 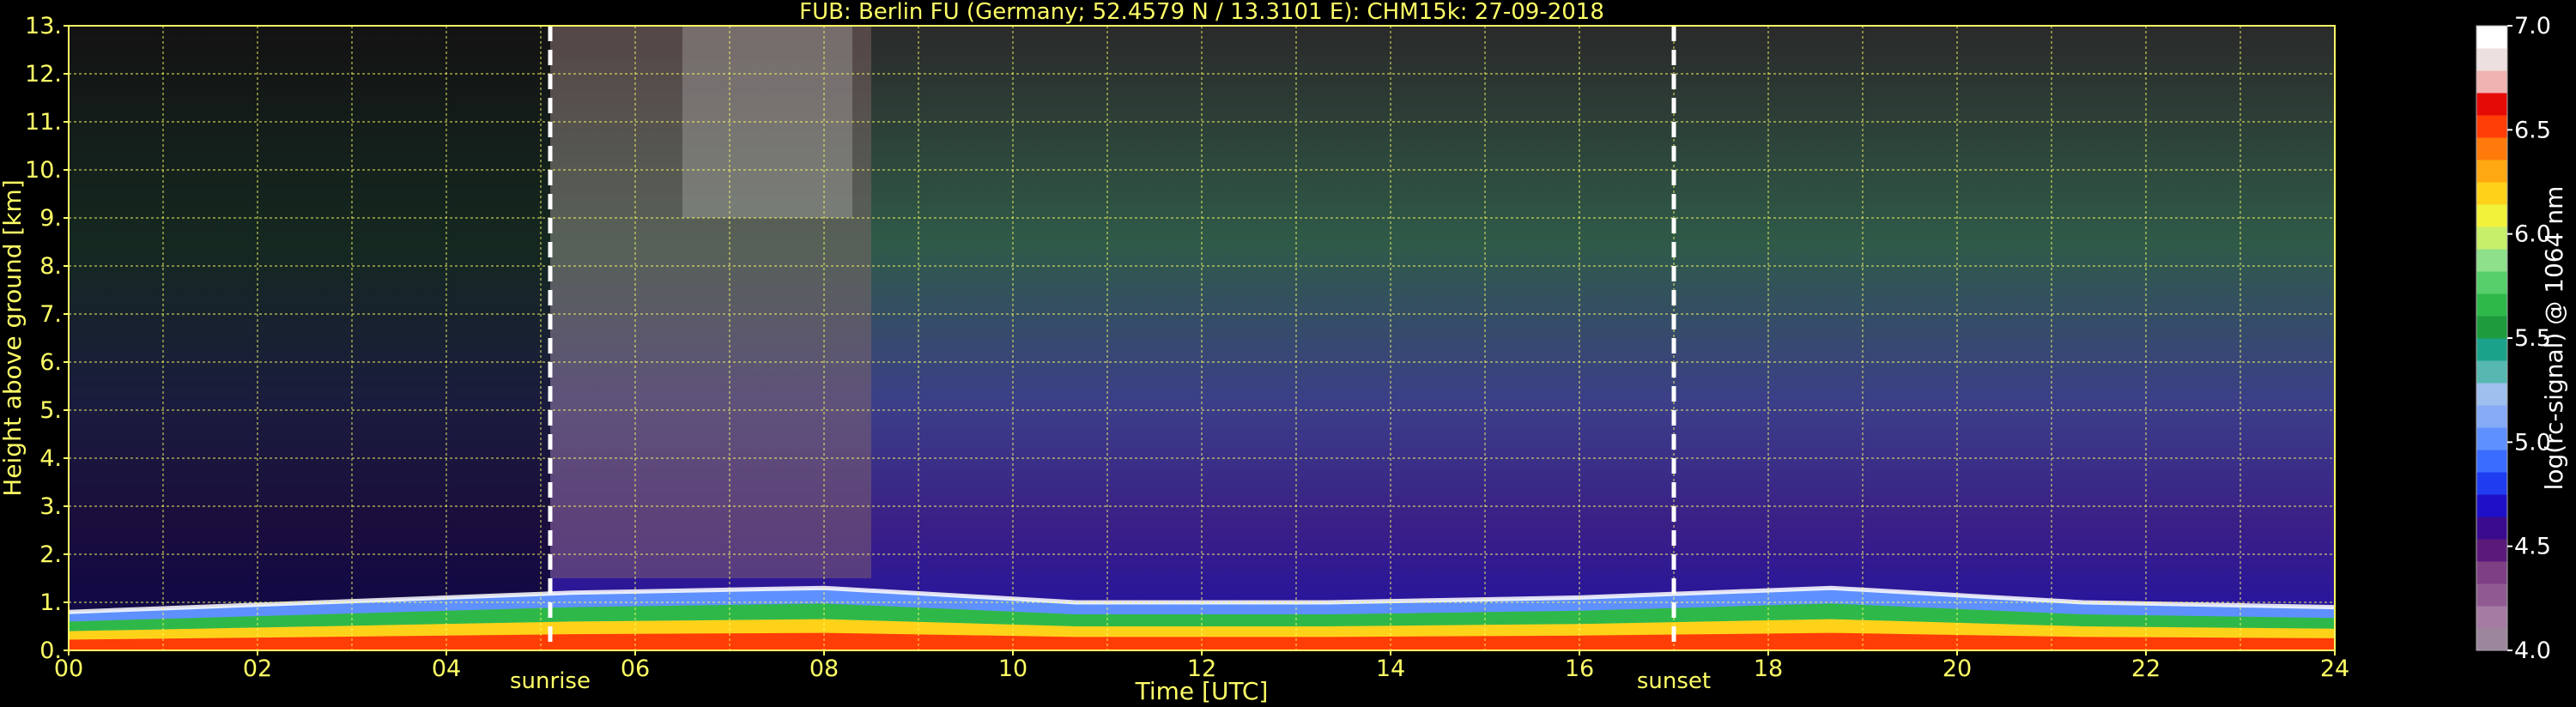 I want to click on y-tick-label: 6., so click(x=50, y=363).